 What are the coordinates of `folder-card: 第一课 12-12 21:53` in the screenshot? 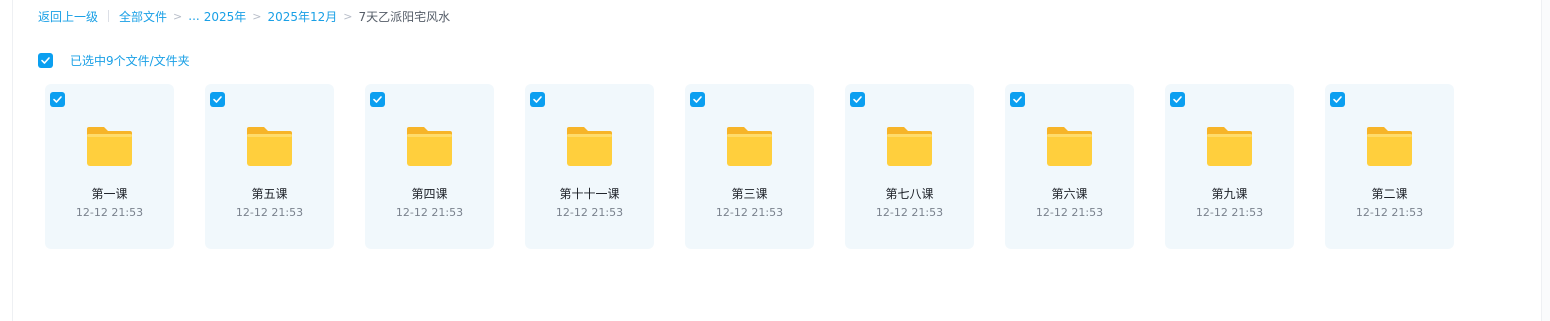 It's located at (109, 166).